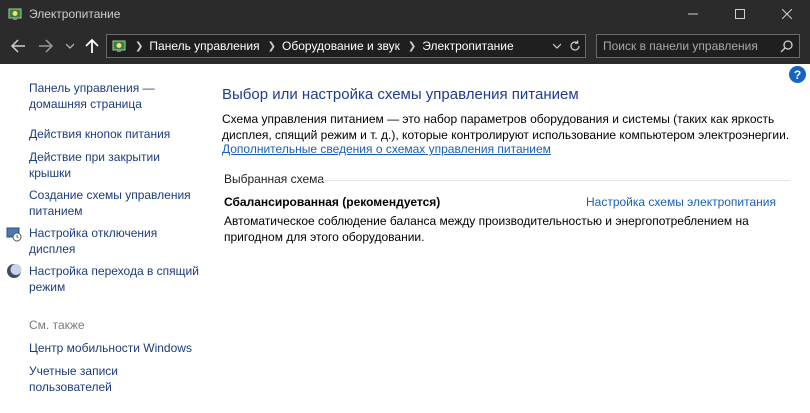 The image size is (810, 413). I want to click on back-button, so click(18, 46).